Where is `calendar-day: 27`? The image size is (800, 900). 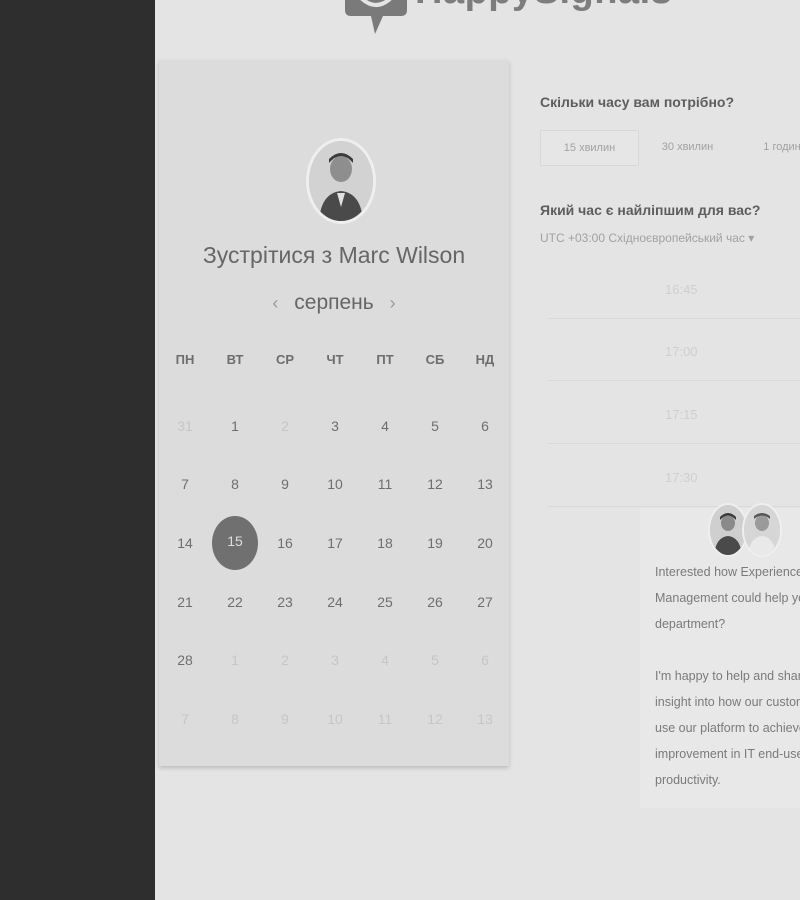 calendar-day: 27 is located at coordinates (485, 602).